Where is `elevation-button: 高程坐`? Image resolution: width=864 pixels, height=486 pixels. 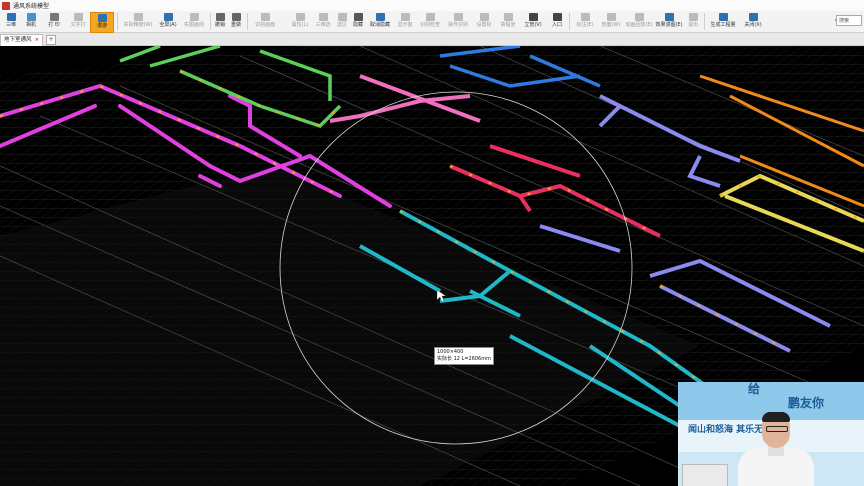 elevation-button: 高程坐 is located at coordinates (508, 21).